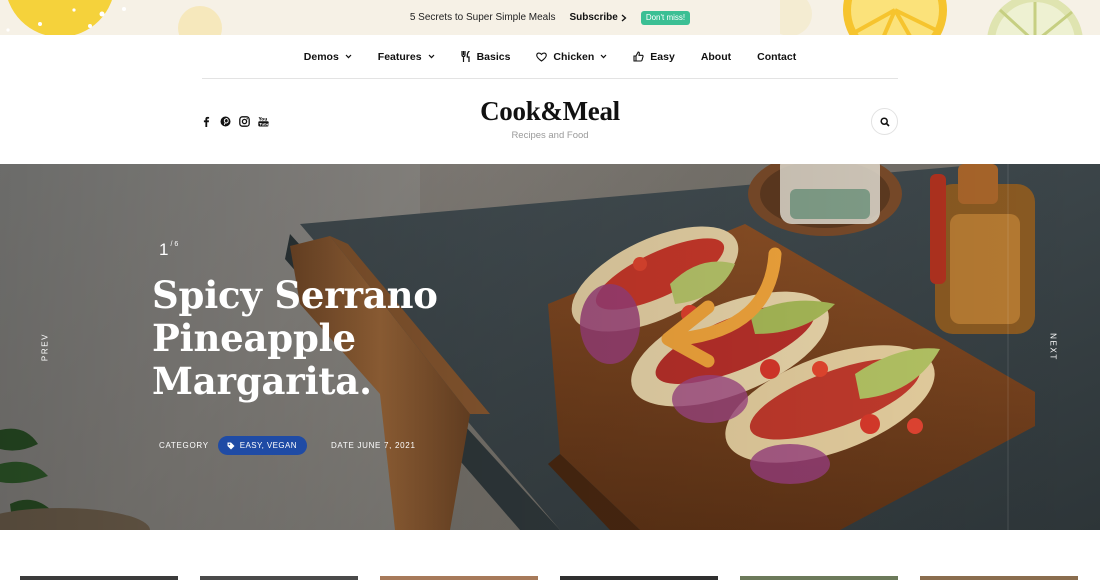 The image size is (1100, 580). I want to click on instagram-icon, so click(244, 120).